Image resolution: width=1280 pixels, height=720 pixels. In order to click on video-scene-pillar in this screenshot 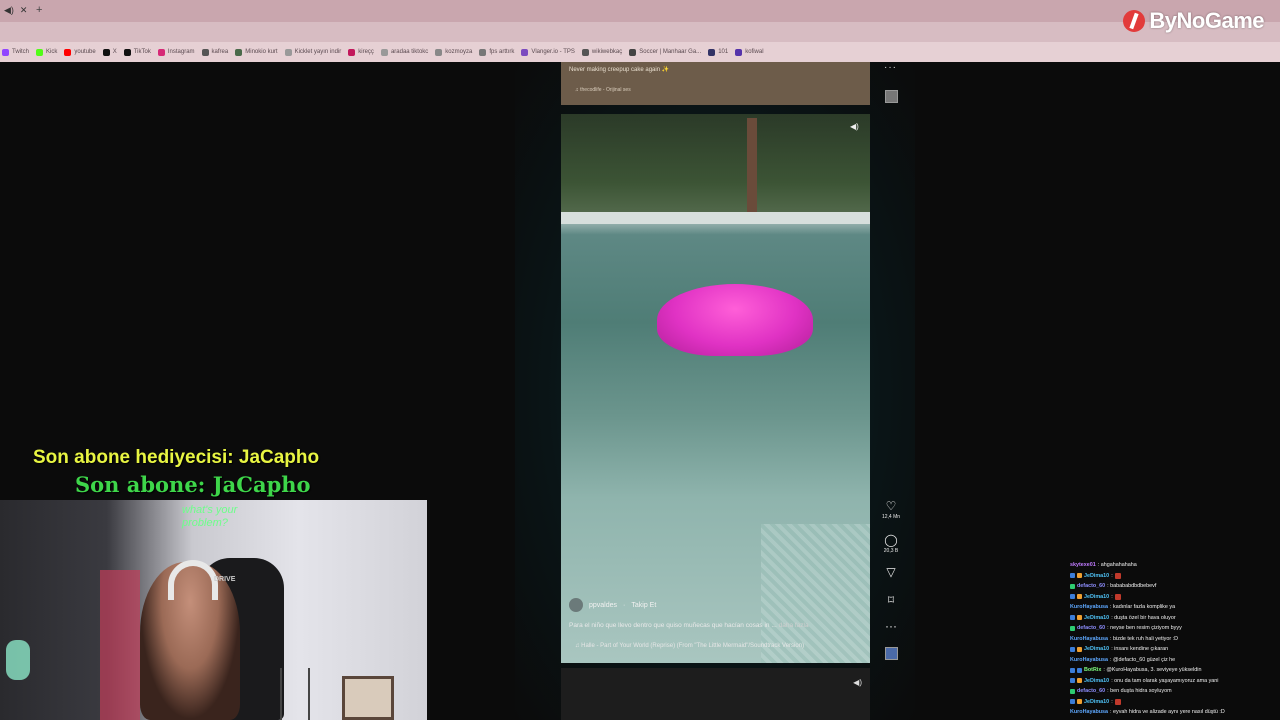, I will do `click(752, 165)`.